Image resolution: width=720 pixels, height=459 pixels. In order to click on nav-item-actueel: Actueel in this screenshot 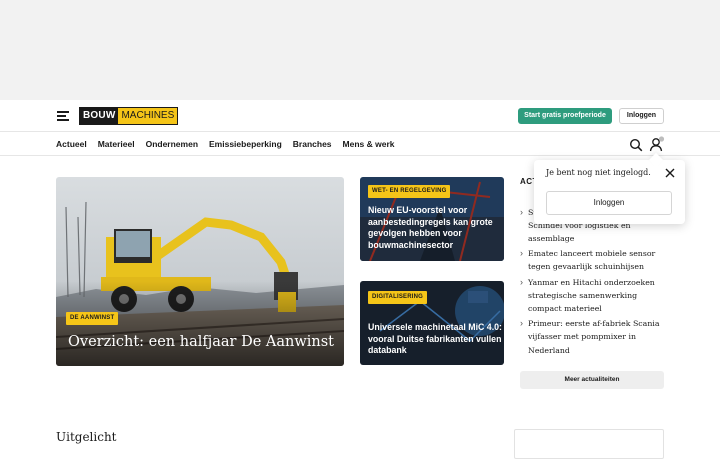, I will do `click(71, 144)`.